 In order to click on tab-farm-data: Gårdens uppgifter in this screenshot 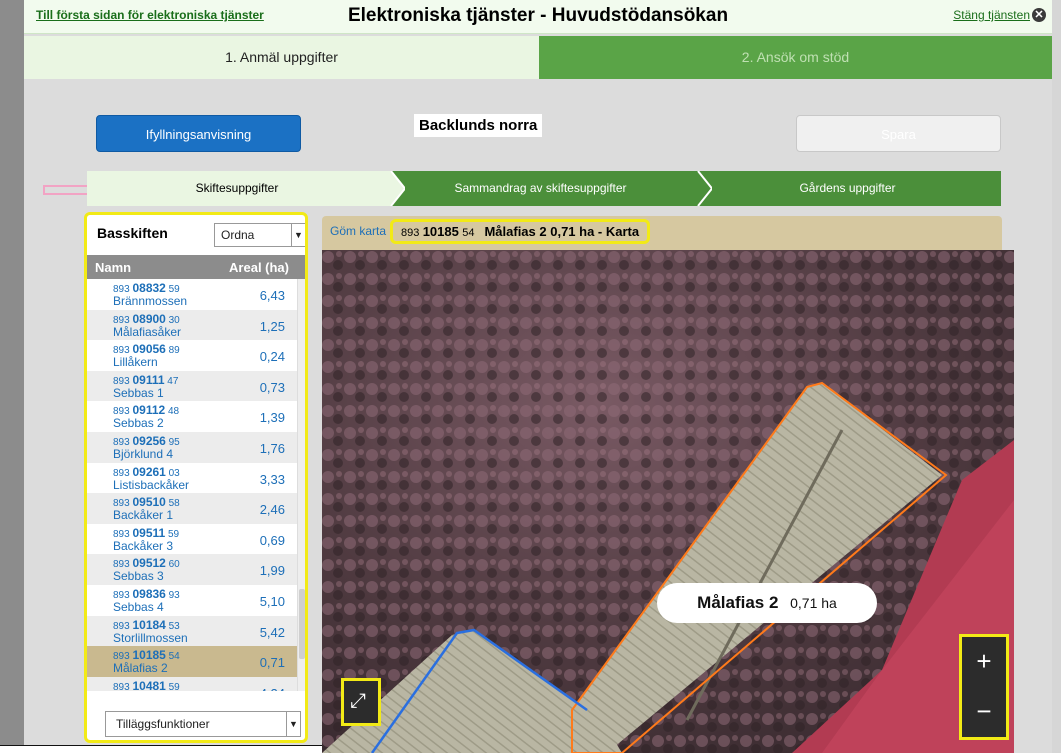, I will do `click(847, 188)`.